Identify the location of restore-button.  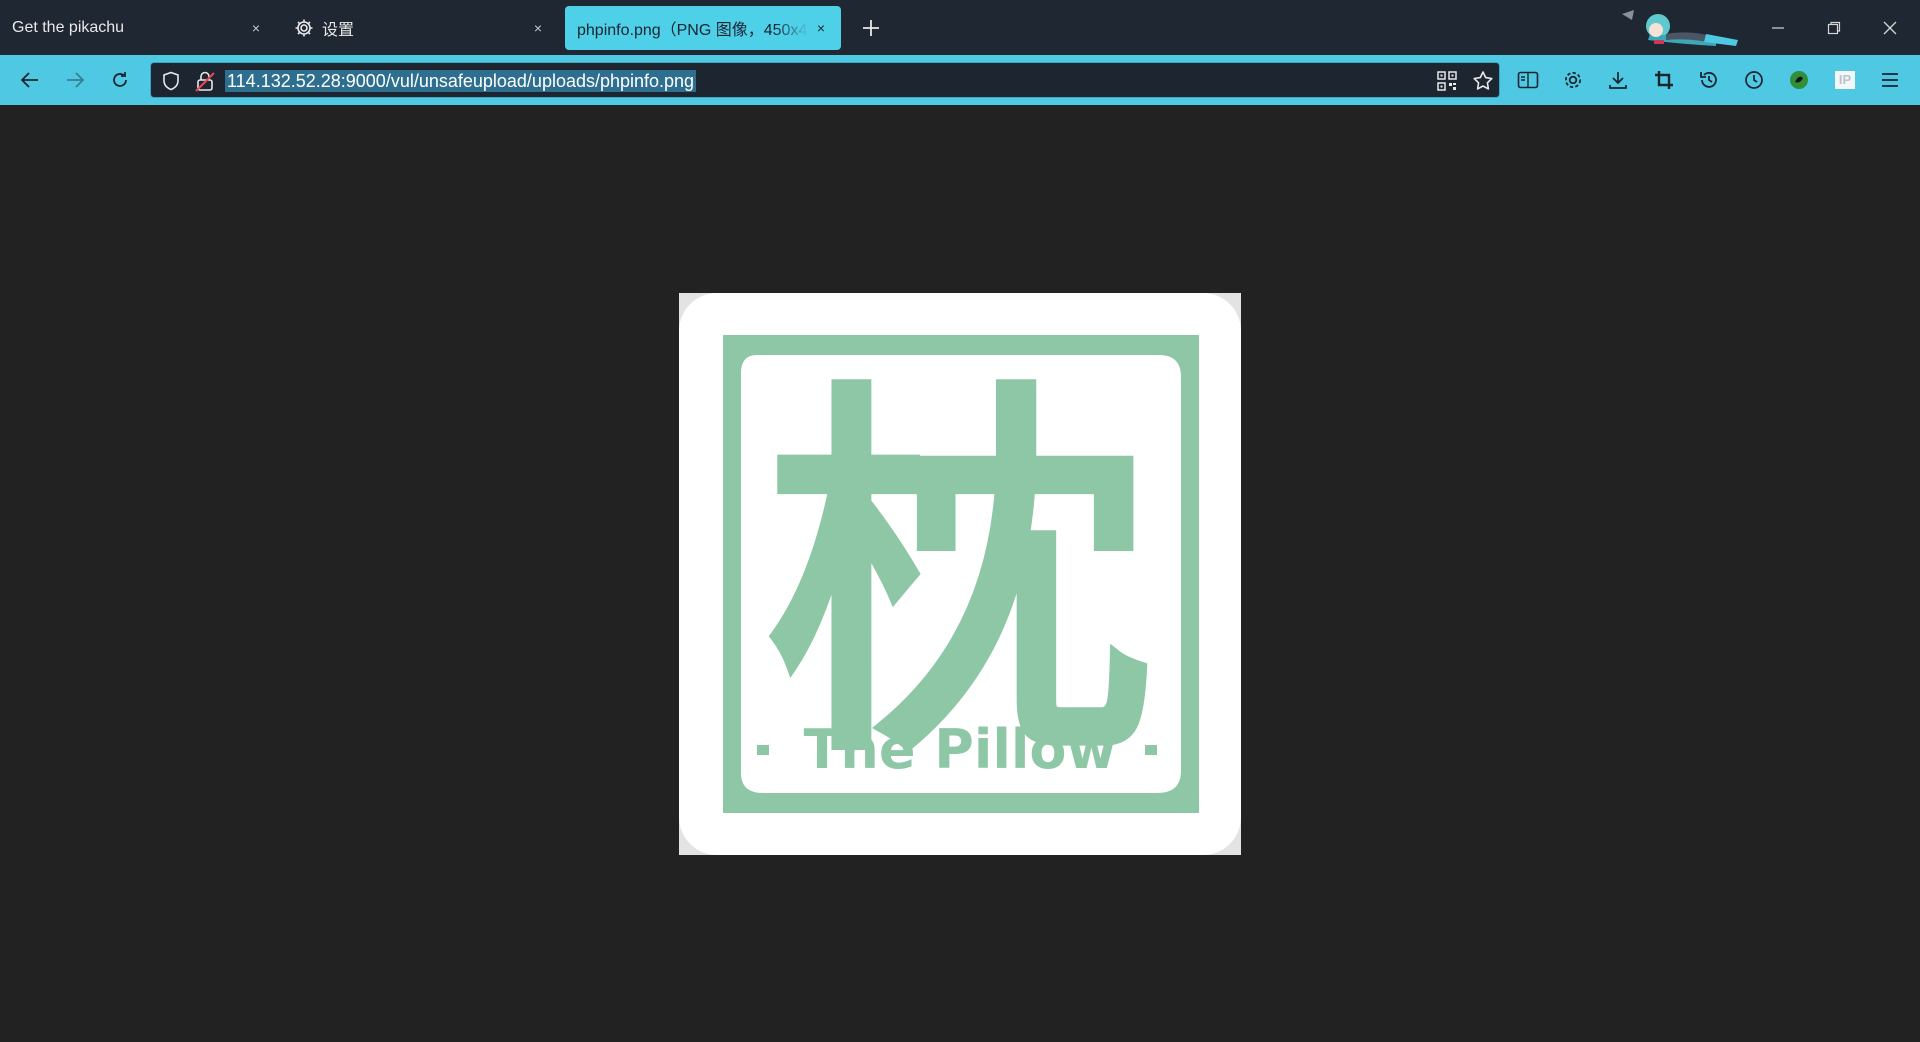
(1834, 27).